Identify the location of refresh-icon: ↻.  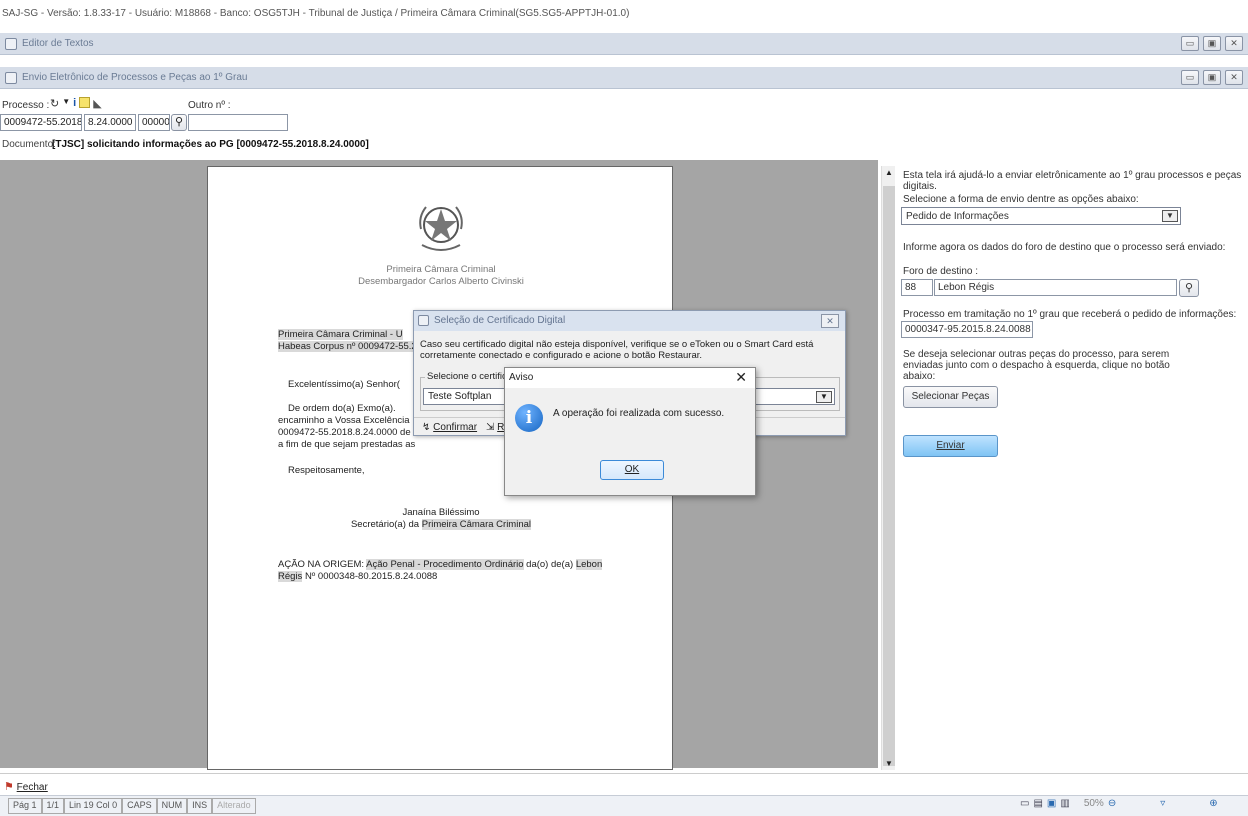
(54, 103).